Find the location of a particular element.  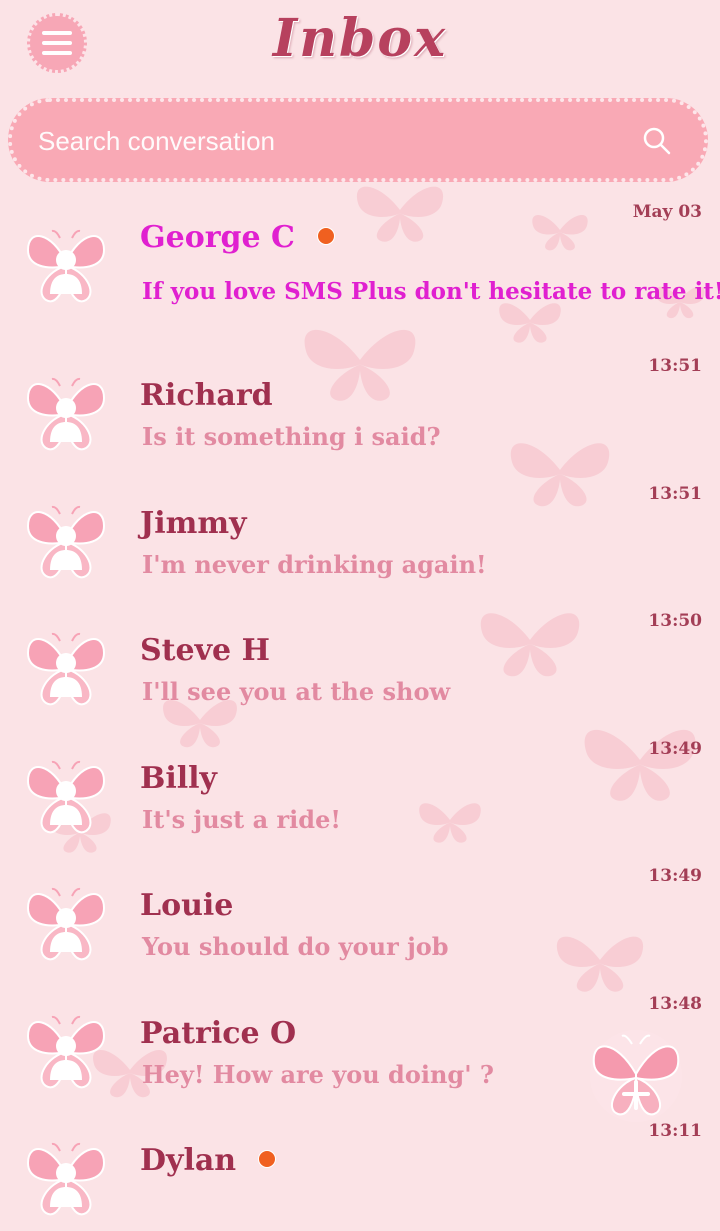

conversation-row: 13:49 Billy It's just a ride! is located at coordinates (360, 785).